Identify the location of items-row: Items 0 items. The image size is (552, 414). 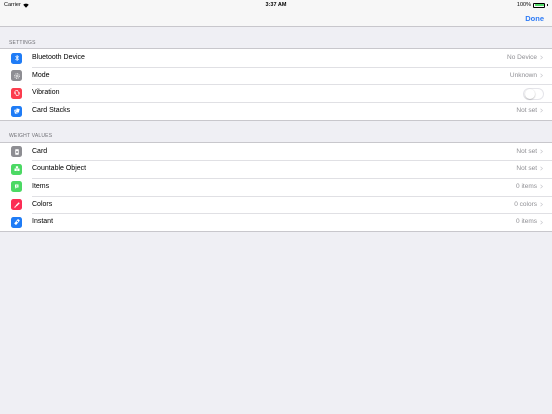
(276, 186).